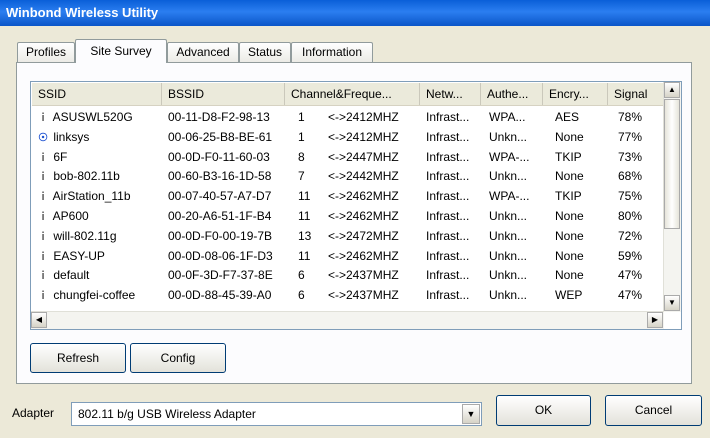 Image resolution: width=710 pixels, height=438 pixels. I want to click on ok-button: OK, so click(543, 410).